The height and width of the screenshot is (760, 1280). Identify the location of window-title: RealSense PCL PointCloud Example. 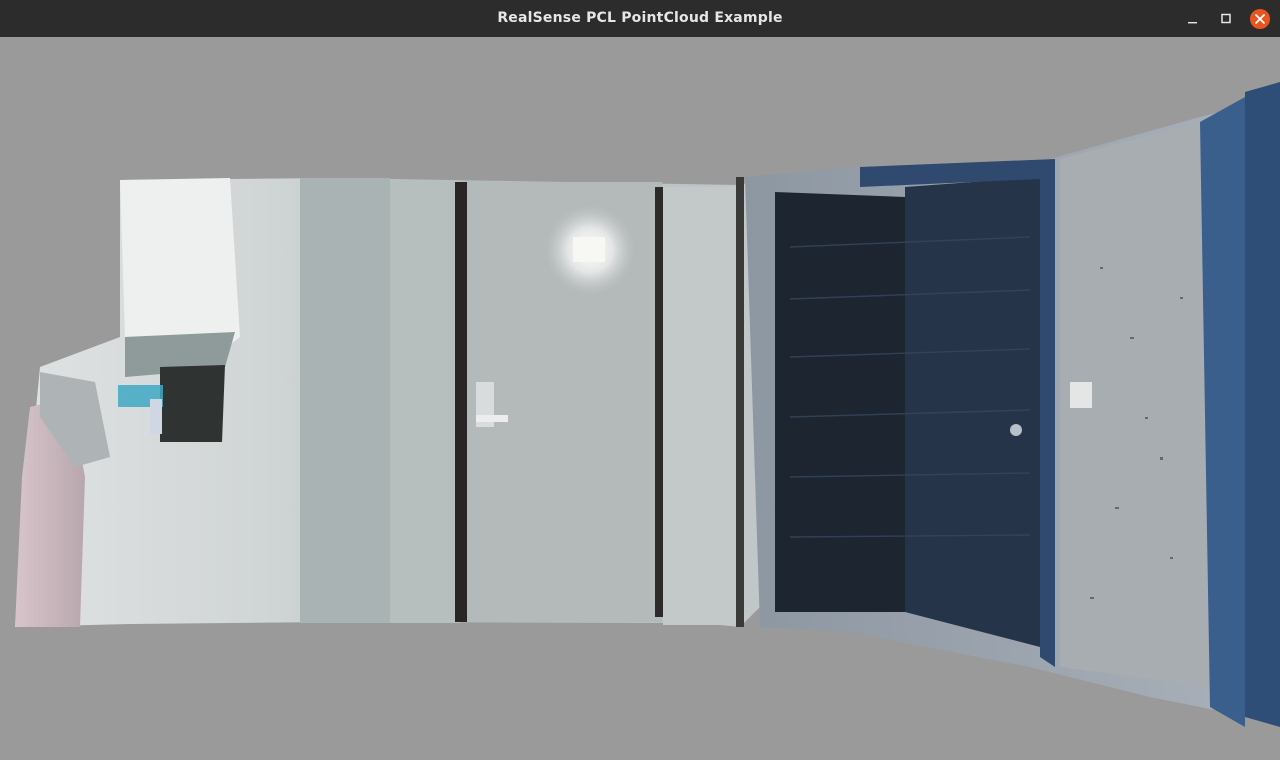
(640, 18).